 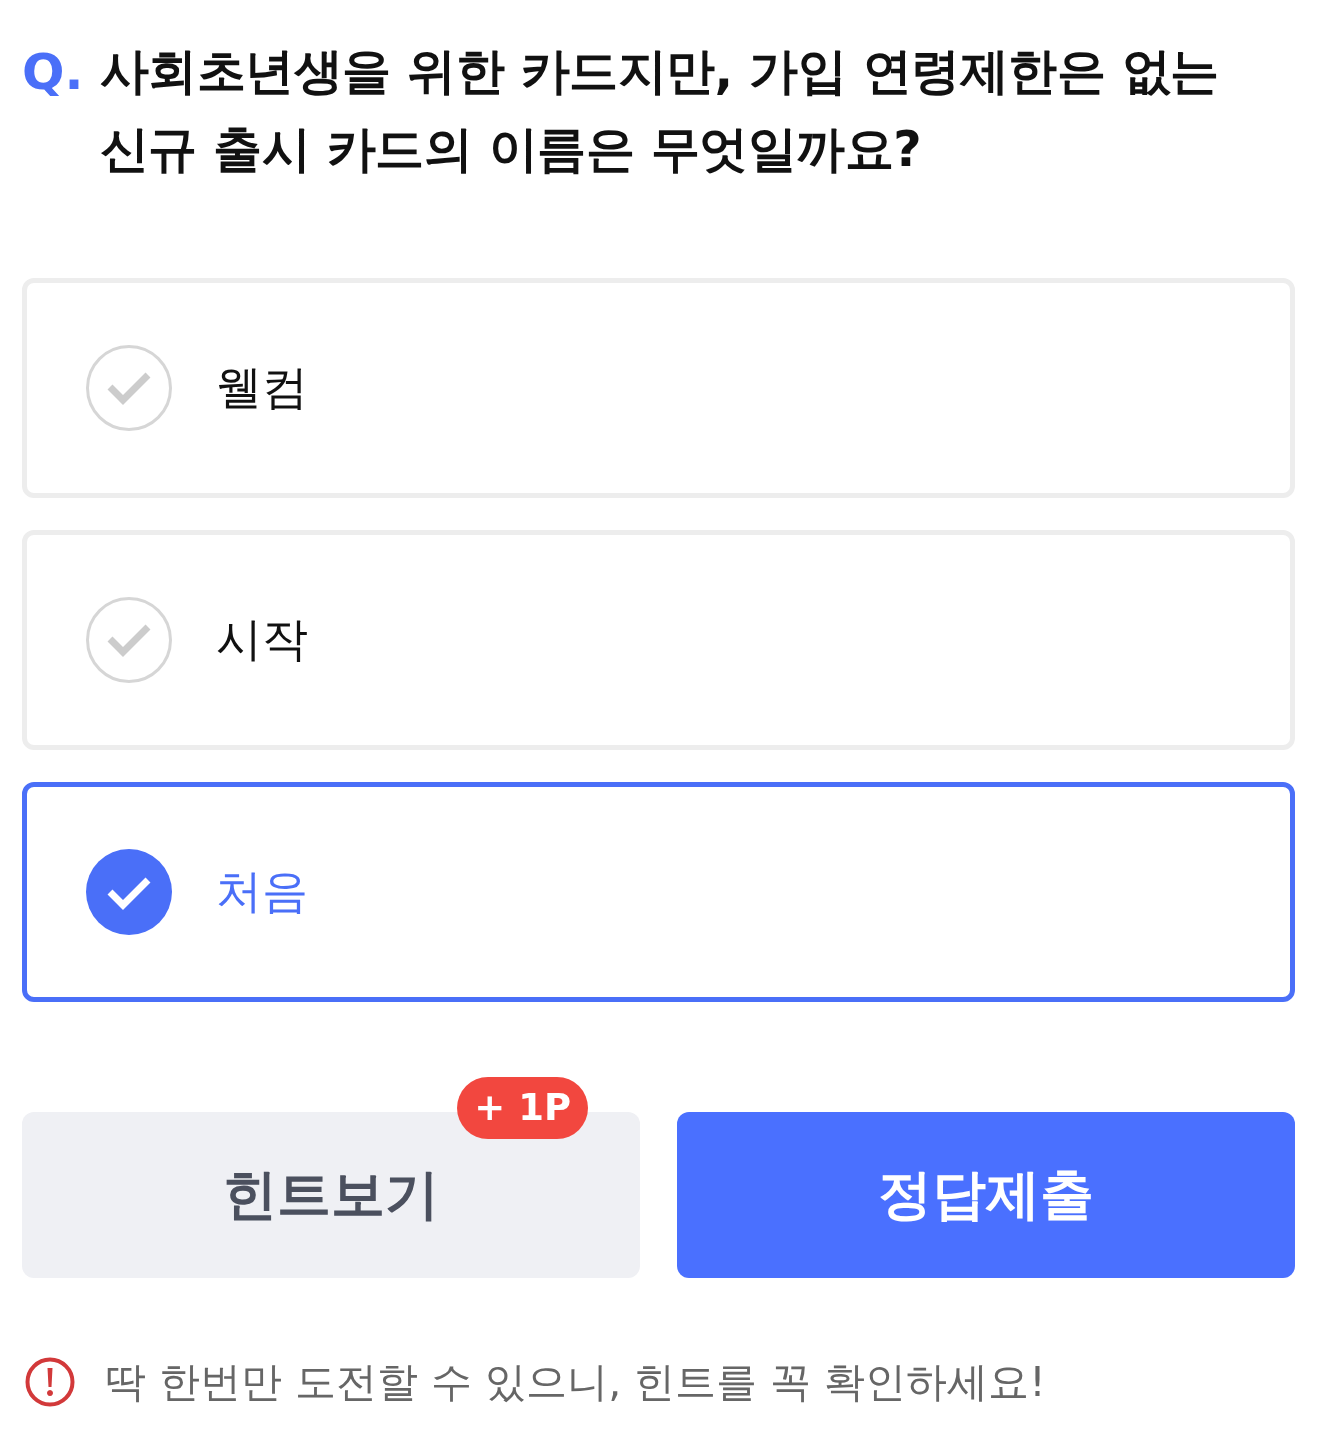 I want to click on answer-option: 시작, so click(x=658, y=640).